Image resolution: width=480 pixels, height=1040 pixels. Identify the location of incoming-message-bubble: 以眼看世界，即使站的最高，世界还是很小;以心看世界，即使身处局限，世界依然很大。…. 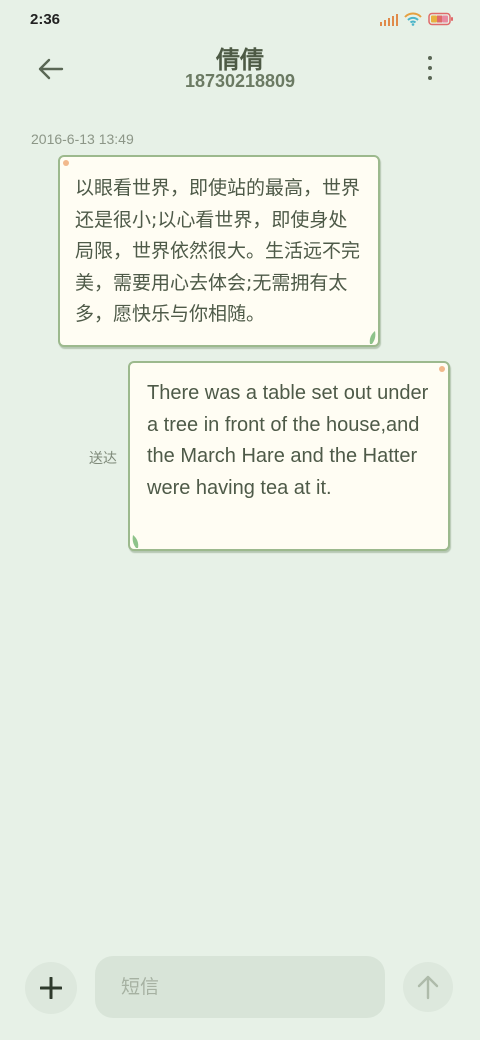
(219, 251).